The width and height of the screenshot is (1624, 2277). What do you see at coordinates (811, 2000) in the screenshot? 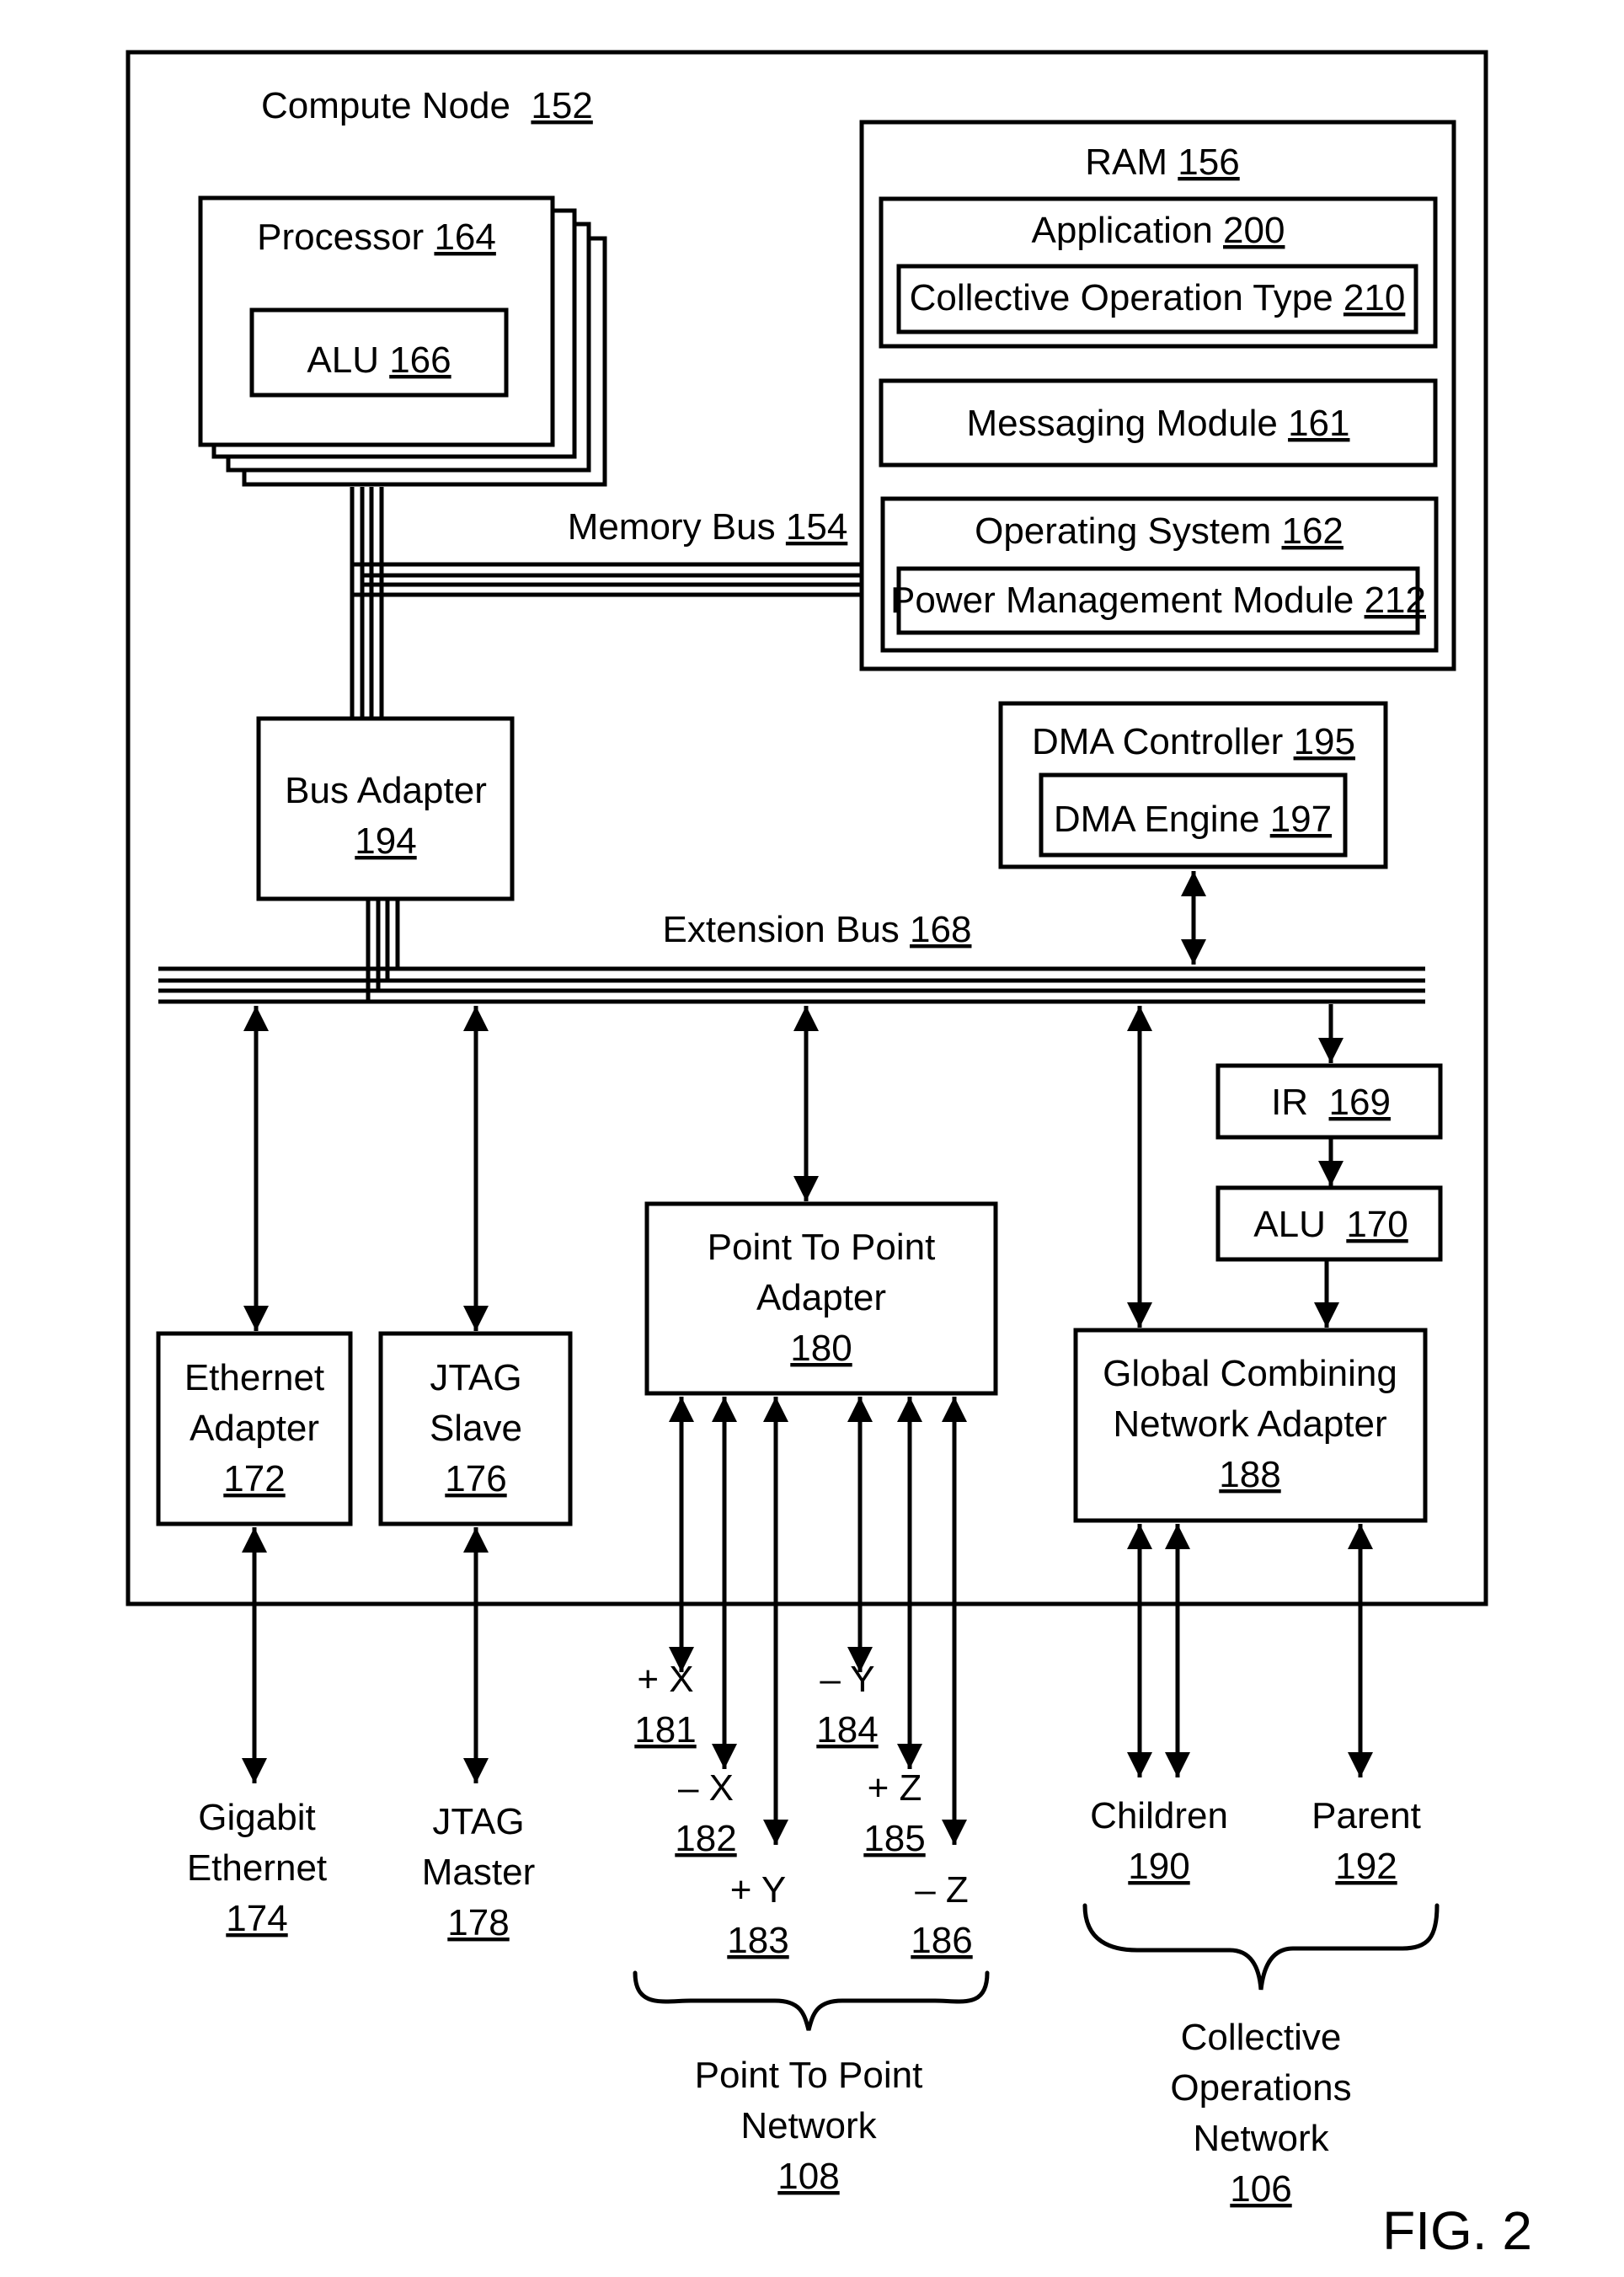
I see `p2p-network-brace` at bounding box center [811, 2000].